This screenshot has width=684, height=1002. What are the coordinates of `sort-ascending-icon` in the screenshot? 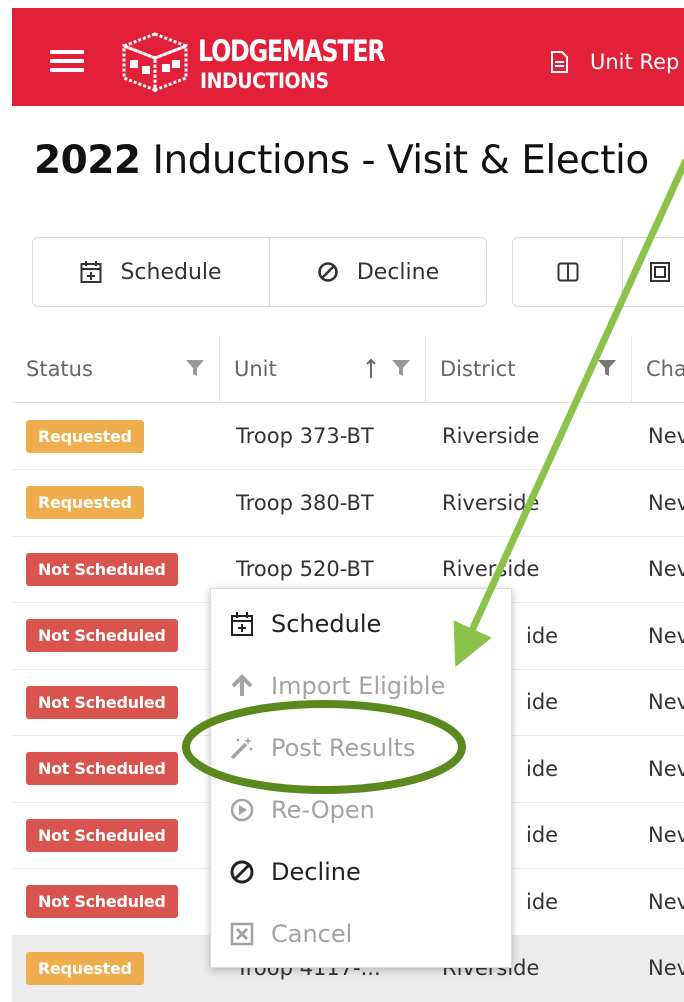 It's located at (371, 371).